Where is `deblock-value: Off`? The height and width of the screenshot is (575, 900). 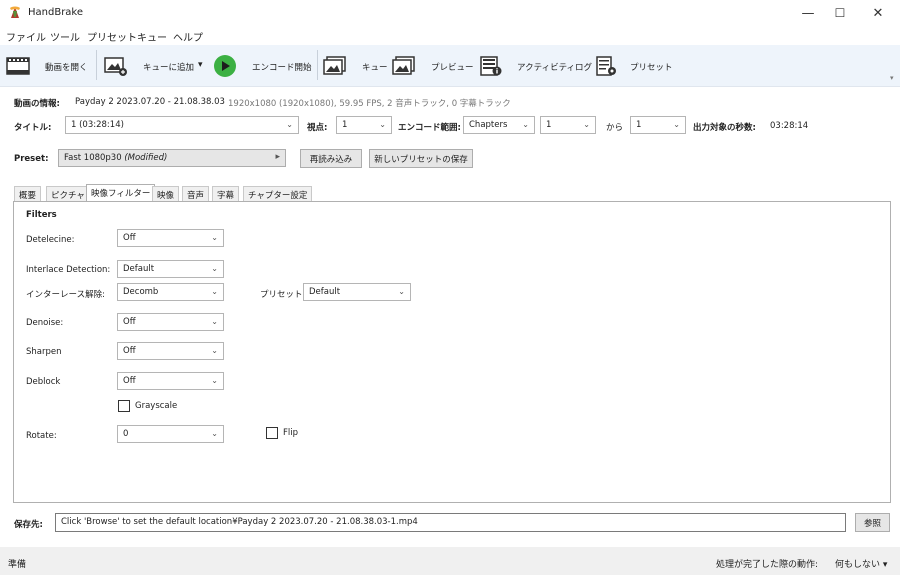 deblock-value: Off is located at coordinates (129, 381).